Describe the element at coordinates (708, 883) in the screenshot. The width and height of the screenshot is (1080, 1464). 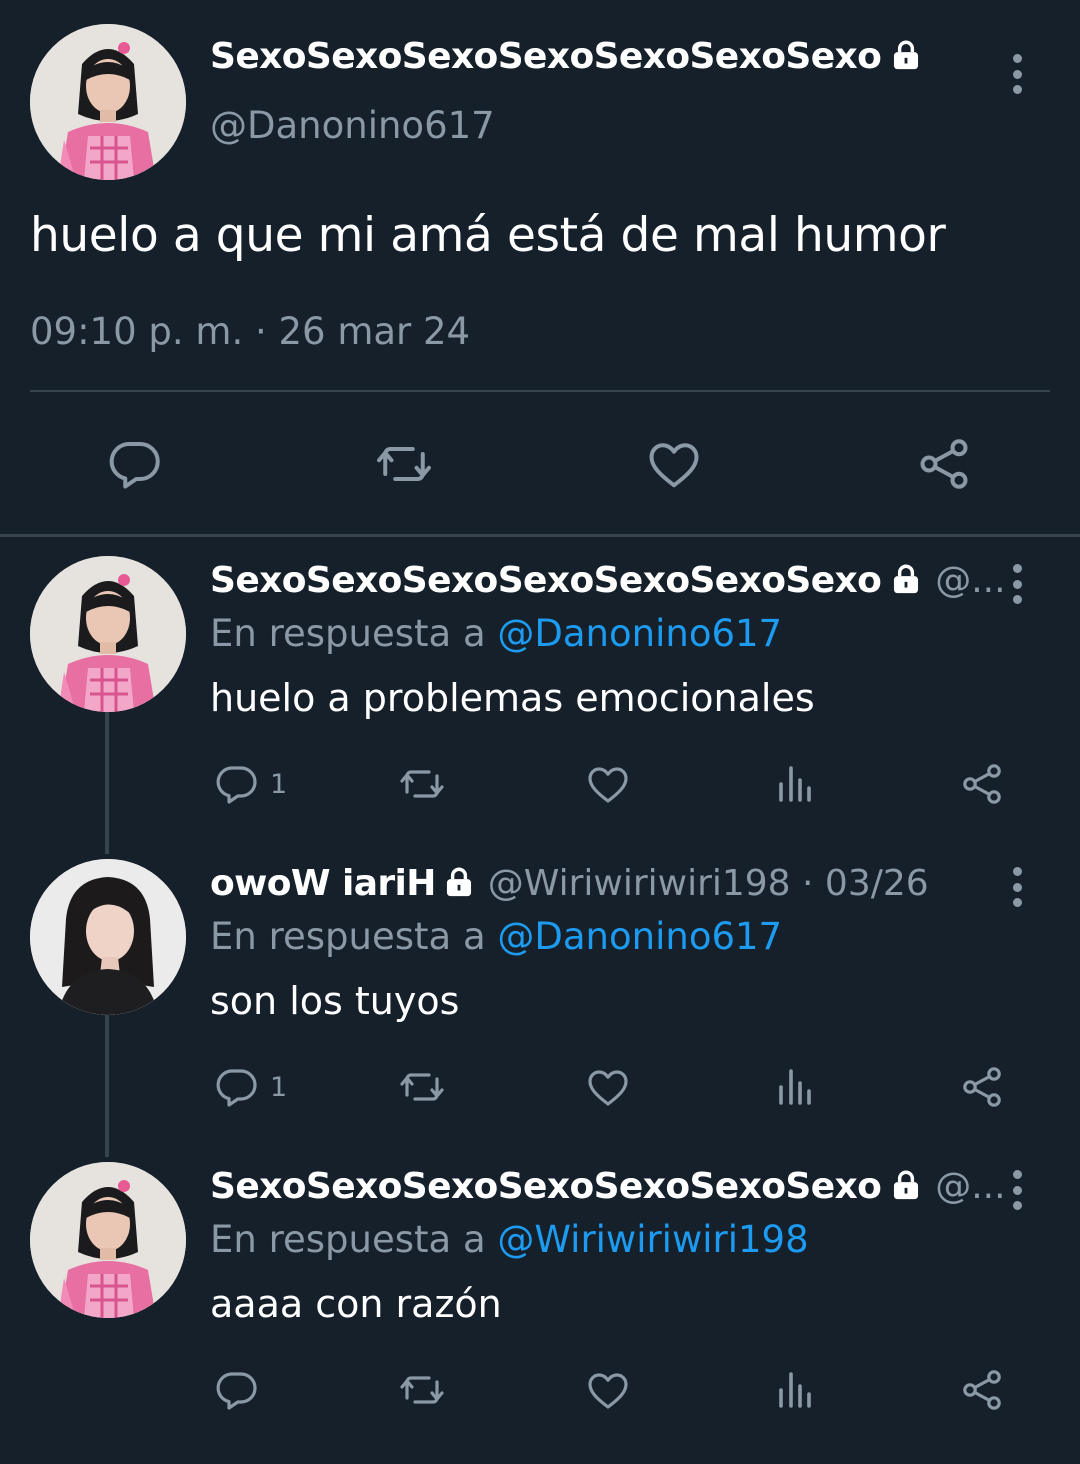
I see `author-handle: @Wiriwiriwiri198 · 03/26` at that location.